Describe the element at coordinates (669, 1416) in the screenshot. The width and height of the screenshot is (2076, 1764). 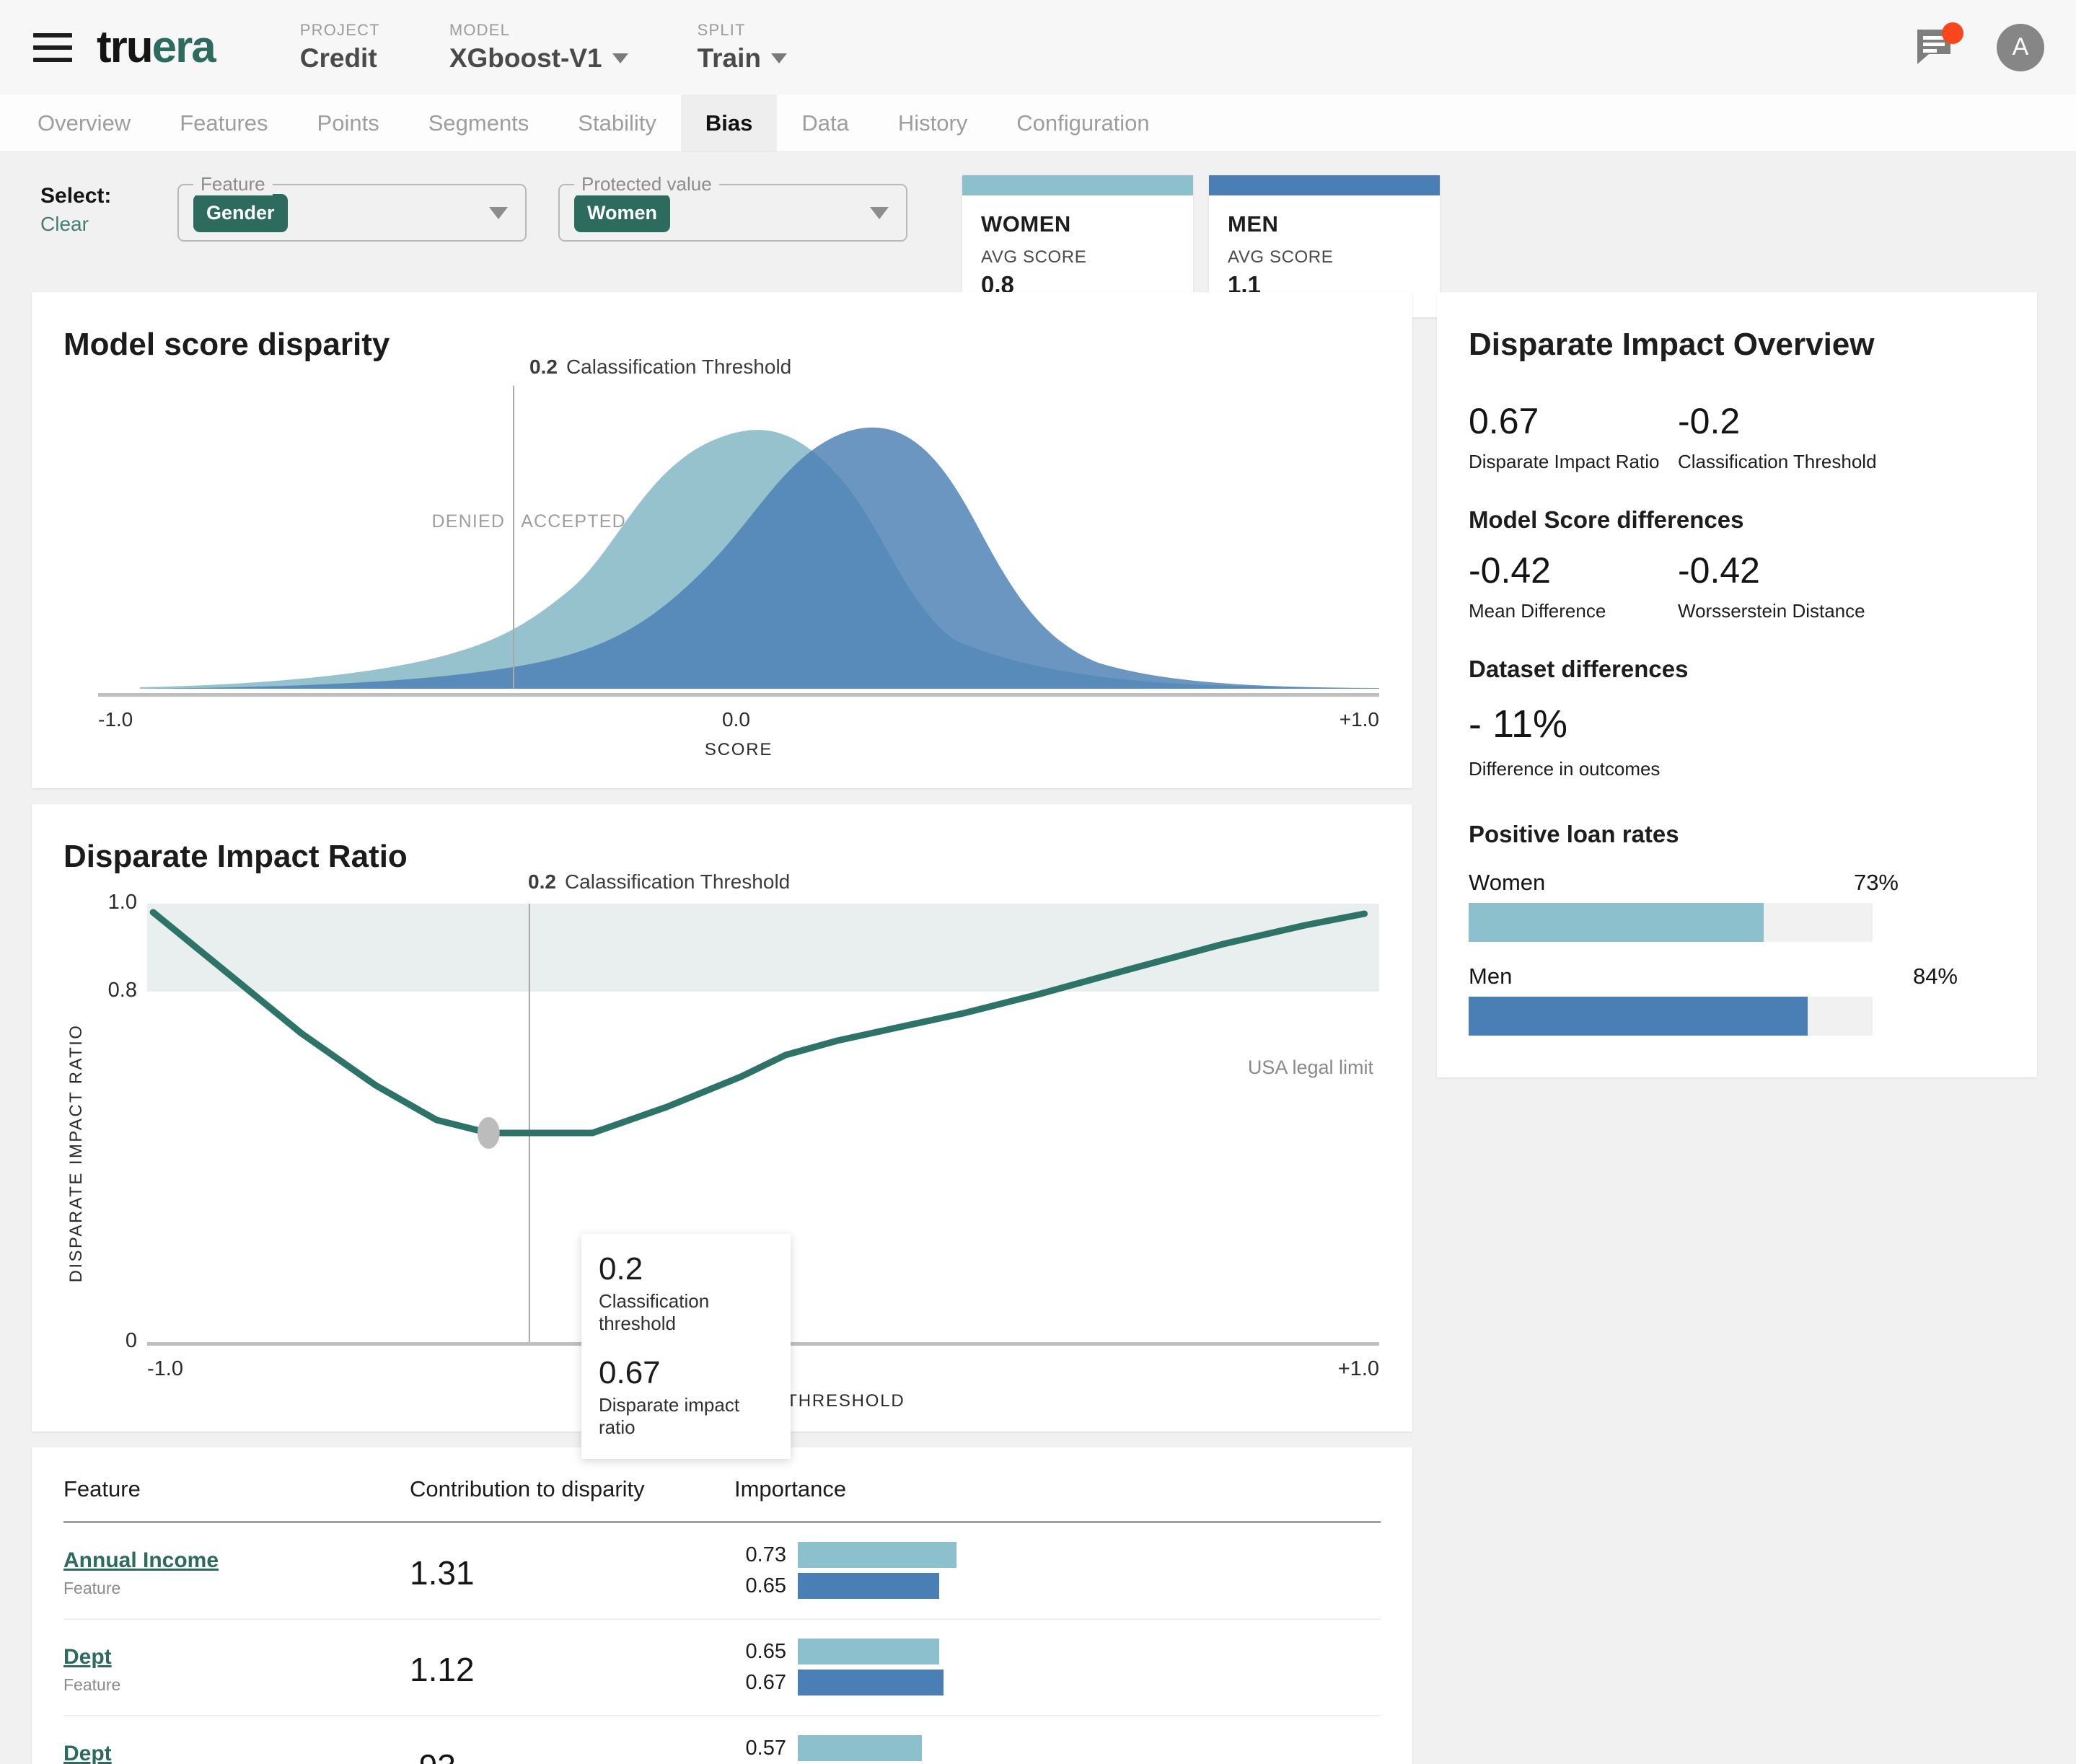
I see `tooltip-dir-caption: Disparate impact ratio` at that location.